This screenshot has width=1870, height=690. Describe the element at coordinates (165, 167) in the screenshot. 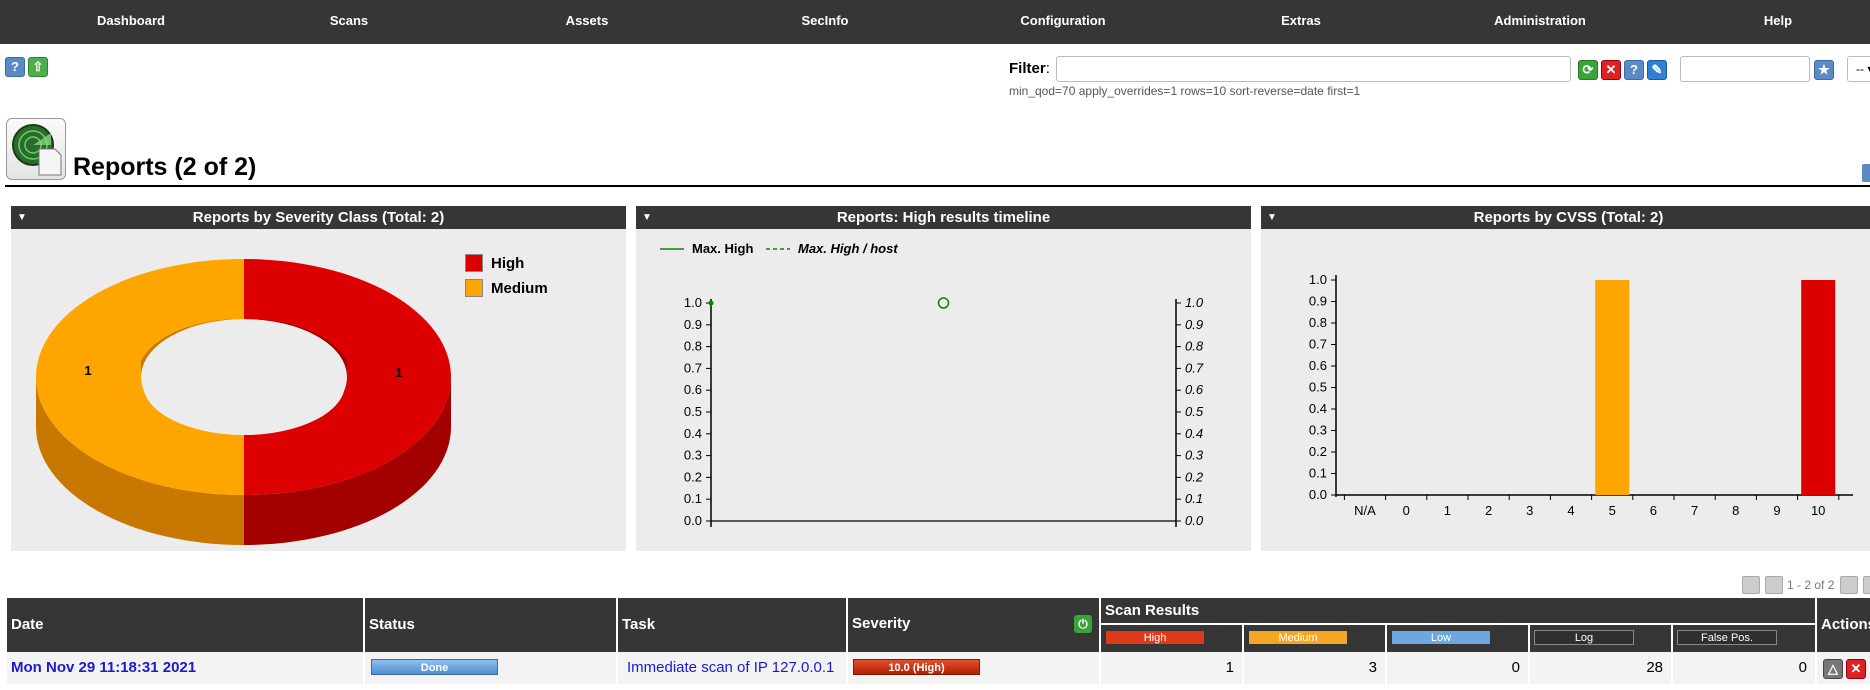

I see `page-title: Reports (2 of 2)` at that location.